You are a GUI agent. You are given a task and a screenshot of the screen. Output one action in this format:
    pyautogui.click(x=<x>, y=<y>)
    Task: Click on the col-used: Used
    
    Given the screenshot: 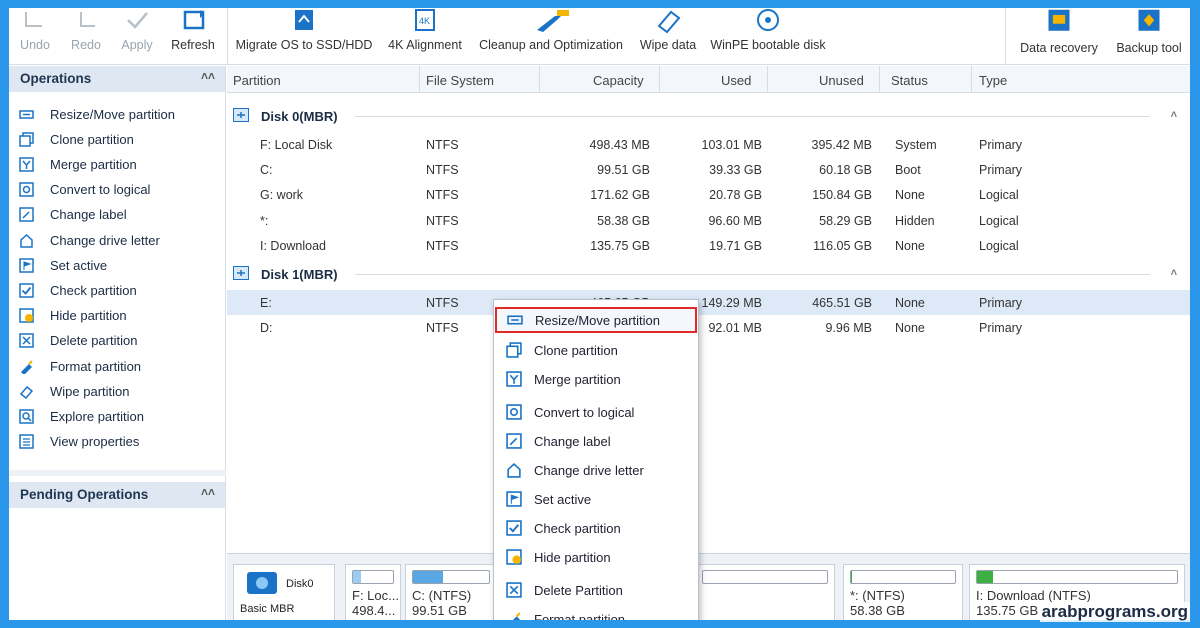 What is the action you would take?
    pyautogui.click(x=736, y=80)
    